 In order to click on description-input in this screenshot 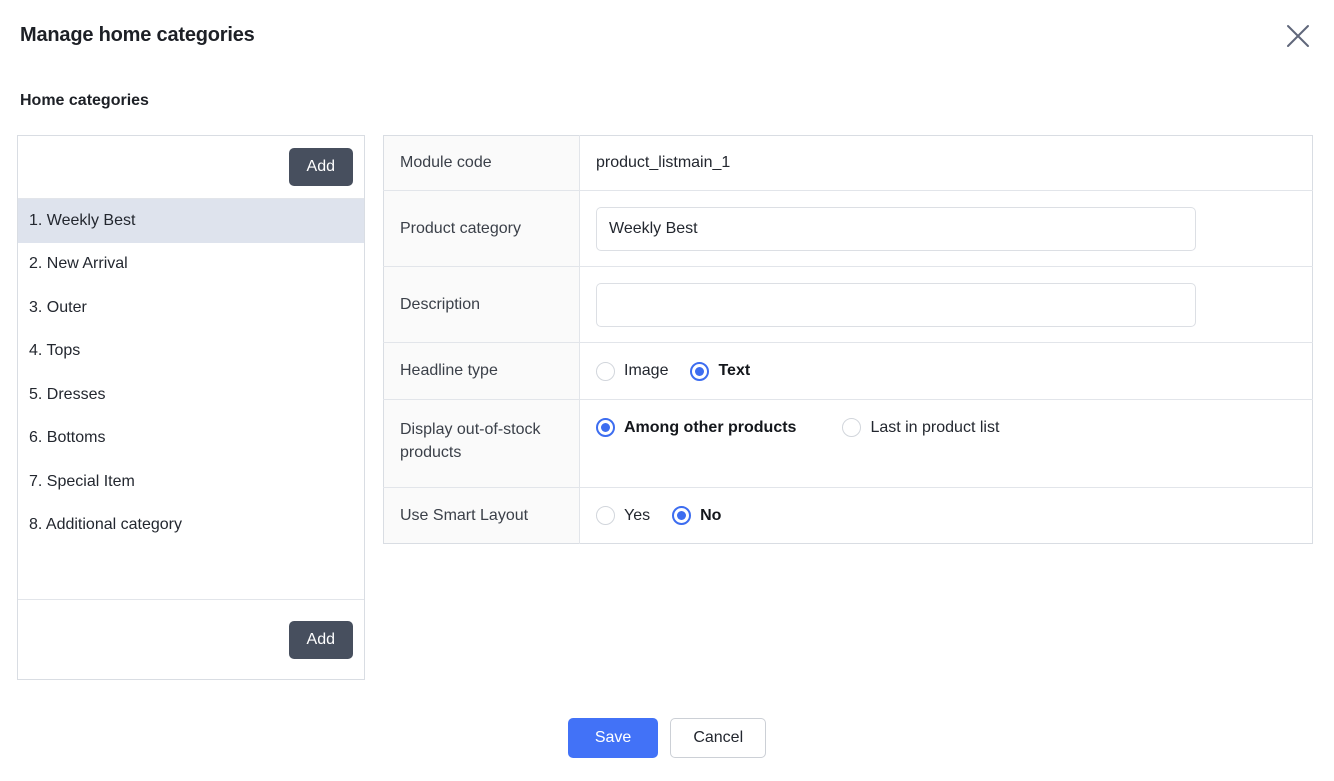, I will do `click(896, 304)`.